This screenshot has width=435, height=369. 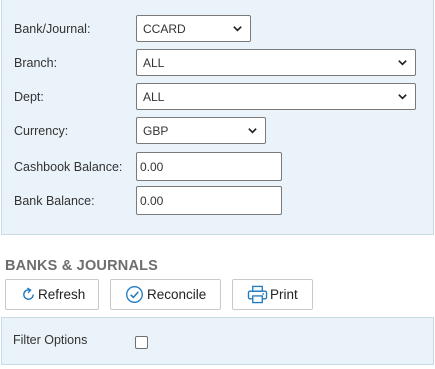 What do you see at coordinates (152, 166) in the screenshot?
I see `cashbook-balance-value: 0.00` at bounding box center [152, 166].